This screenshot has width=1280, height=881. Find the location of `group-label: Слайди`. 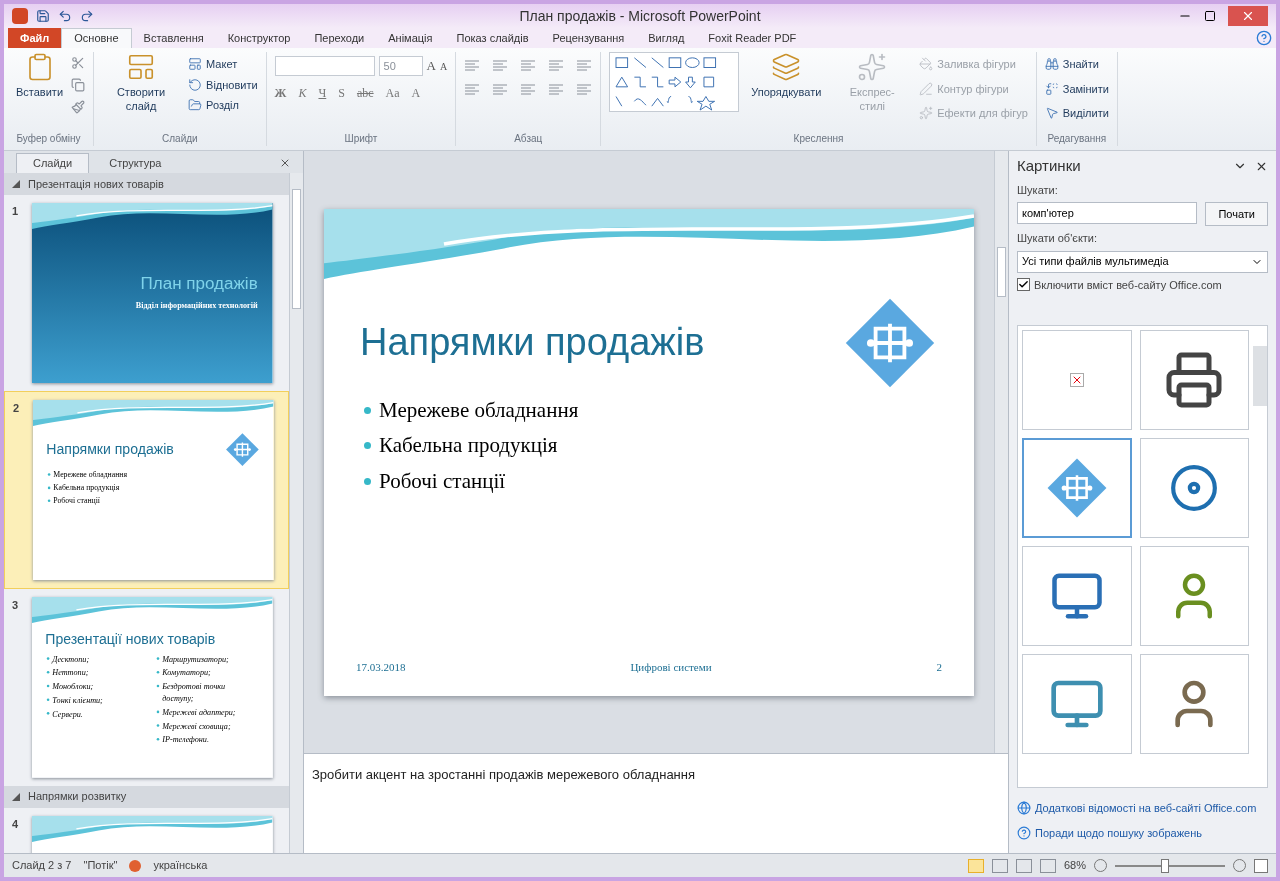

group-label: Слайди is located at coordinates (180, 139).